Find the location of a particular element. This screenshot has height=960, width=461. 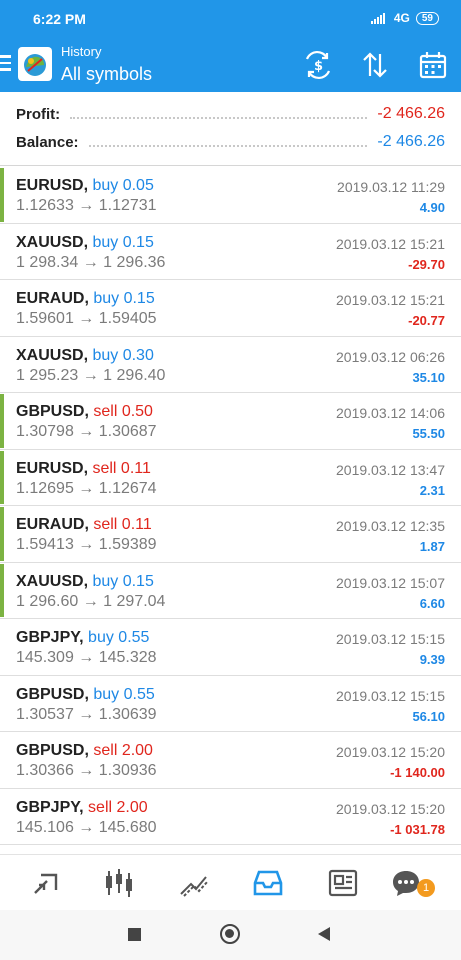

trade-side: sell 2.00 is located at coordinates (118, 807).